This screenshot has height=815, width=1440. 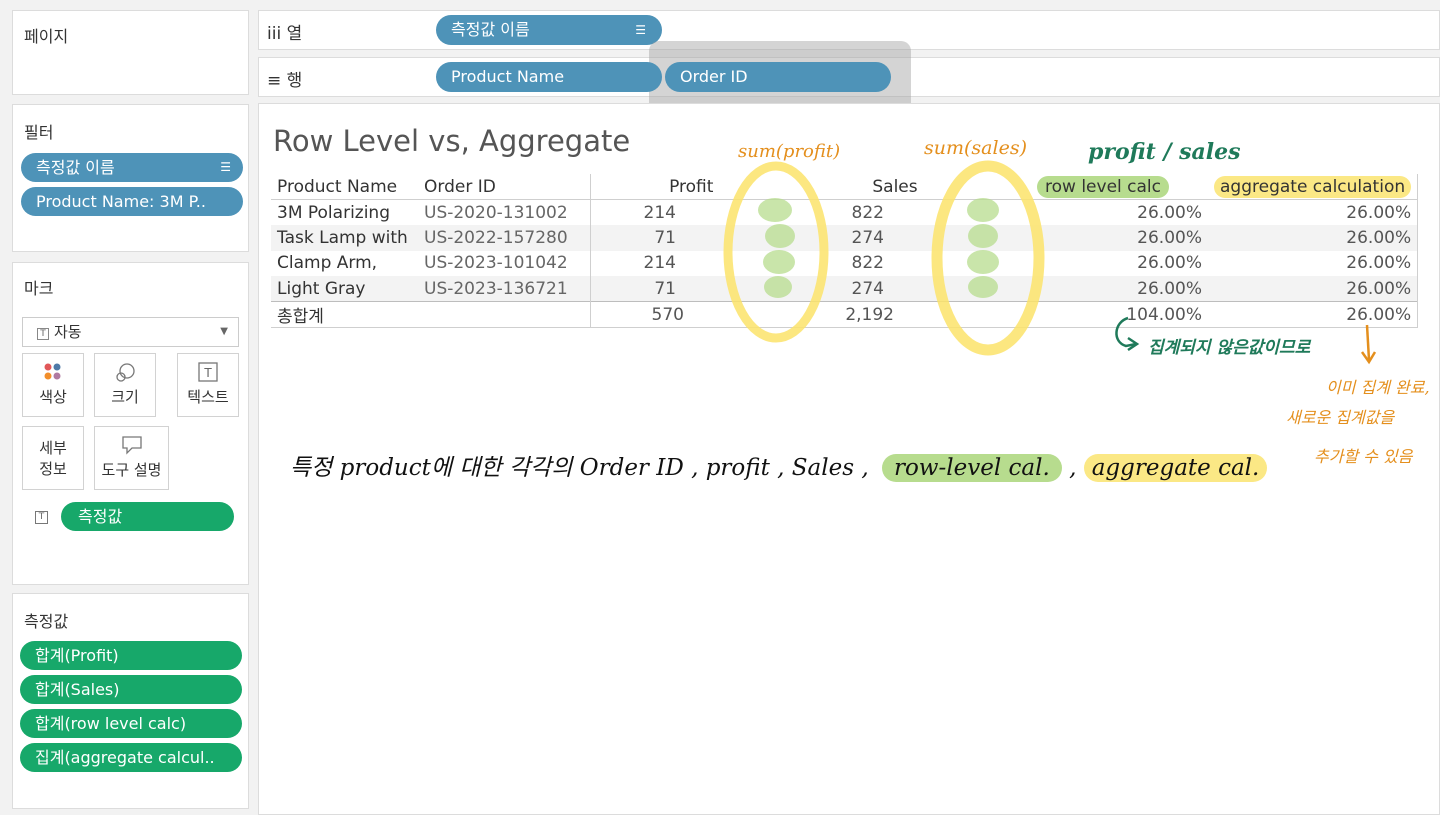 What do you see at coordinates (121, 201) in the screenshot?
I see `filter-pill-label: Product Name: 3M P..` at bounding box center [121, 201].